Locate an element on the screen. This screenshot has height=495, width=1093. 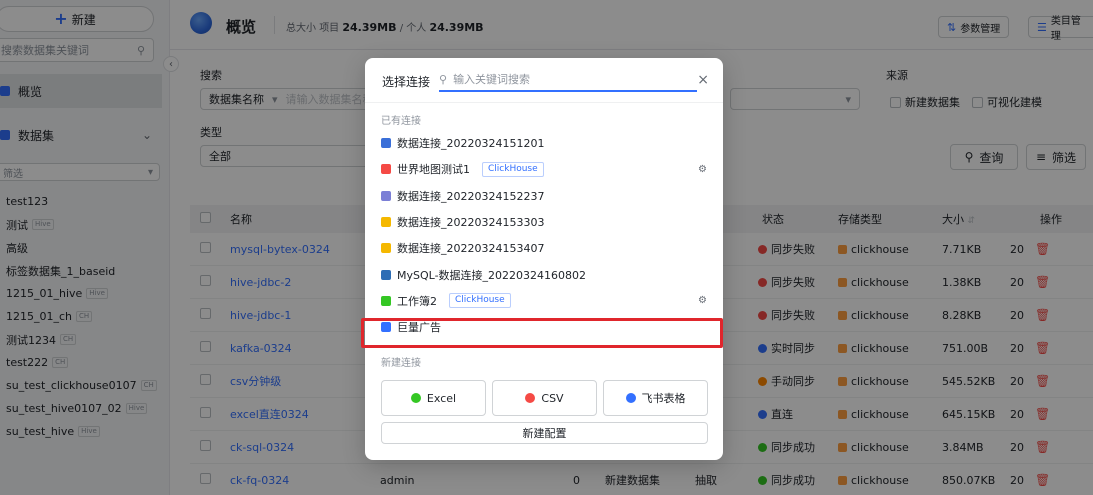
modal-title: 选择连接 is located at coordinates (406, 82).